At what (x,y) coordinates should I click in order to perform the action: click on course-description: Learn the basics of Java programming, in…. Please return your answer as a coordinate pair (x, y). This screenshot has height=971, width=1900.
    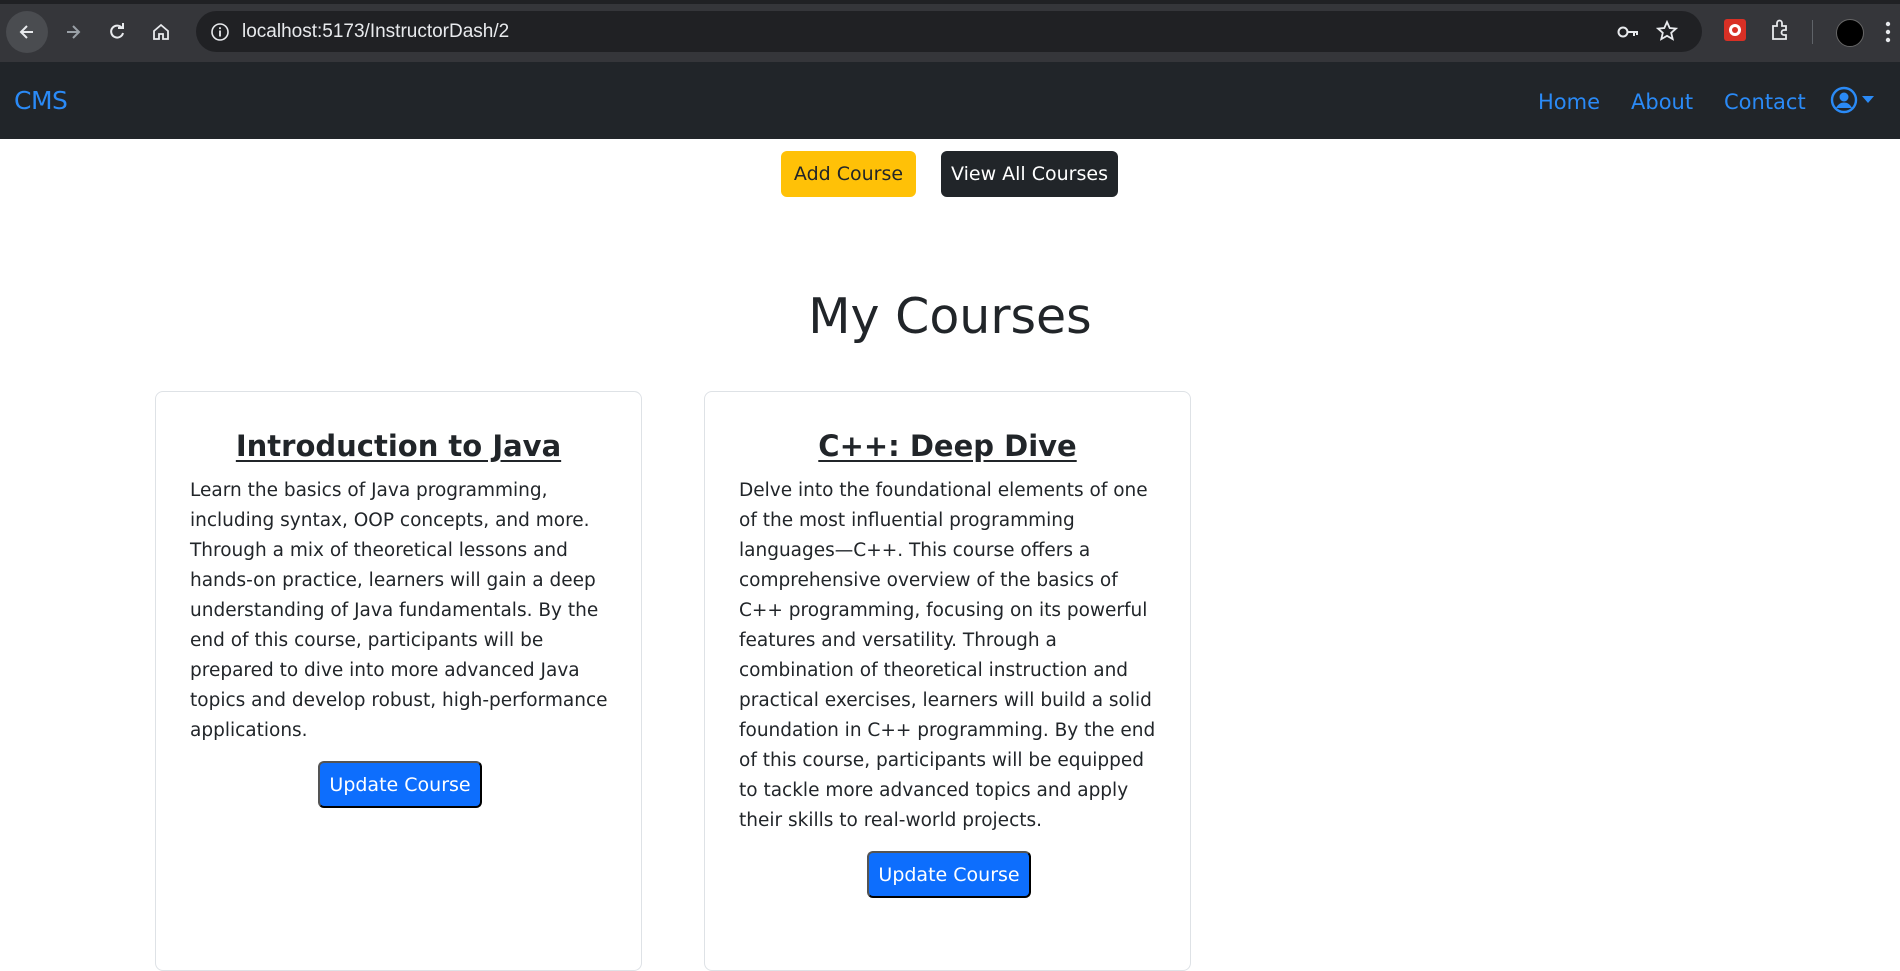
    Looking at the image, I should click on (399, 610).